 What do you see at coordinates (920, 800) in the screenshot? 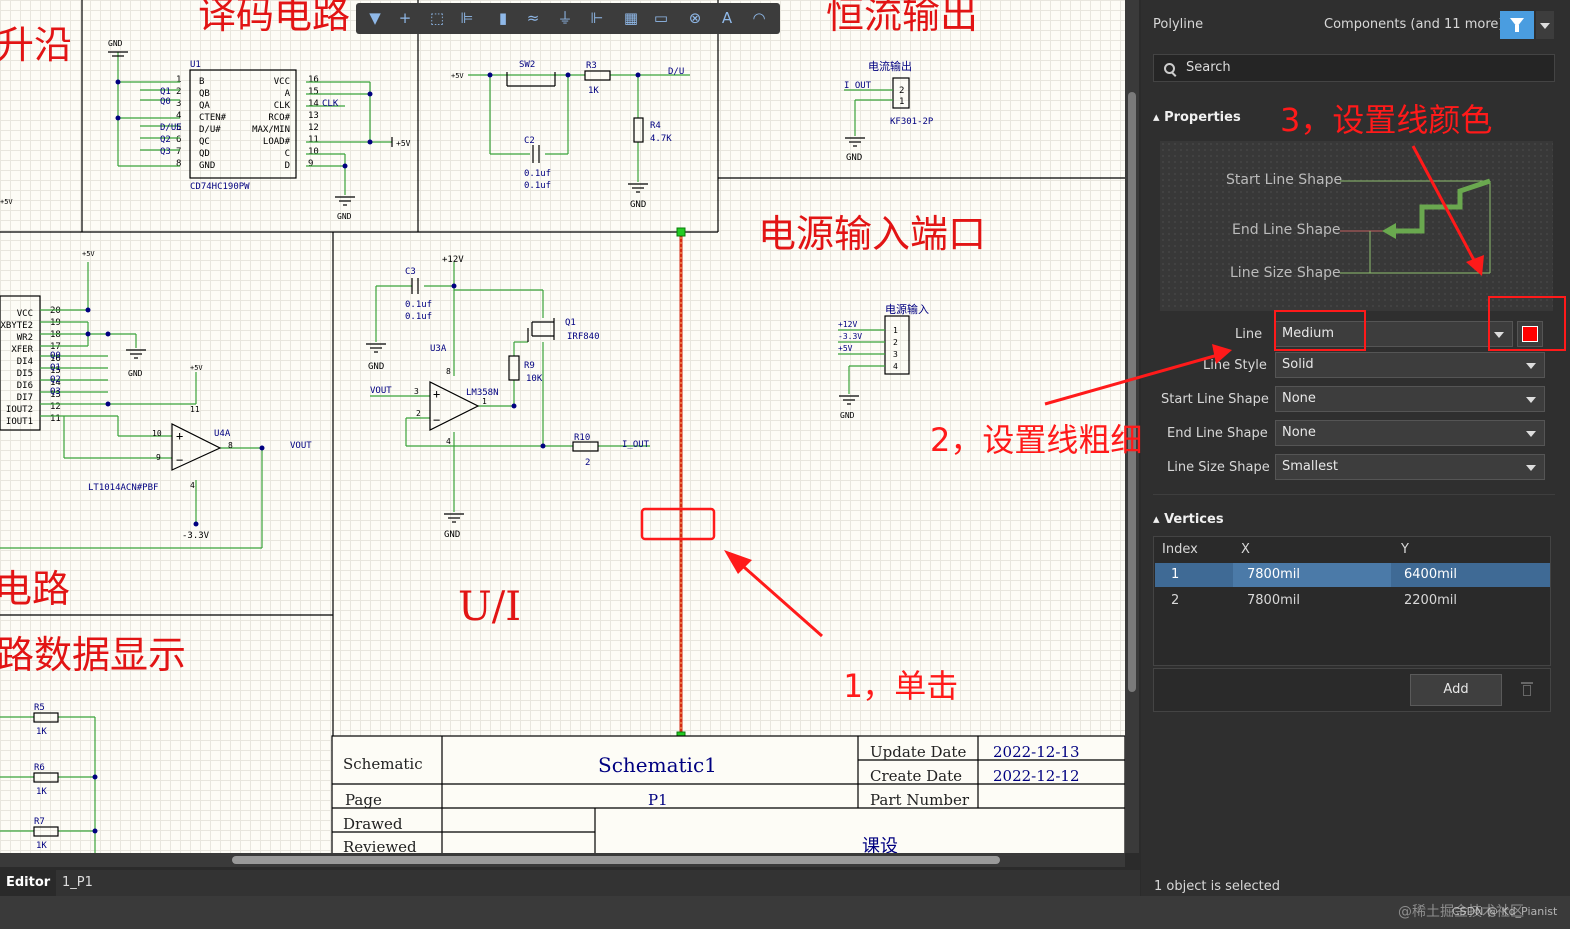
I see `svg-text: Part Number` at bounding box center [920, 800].